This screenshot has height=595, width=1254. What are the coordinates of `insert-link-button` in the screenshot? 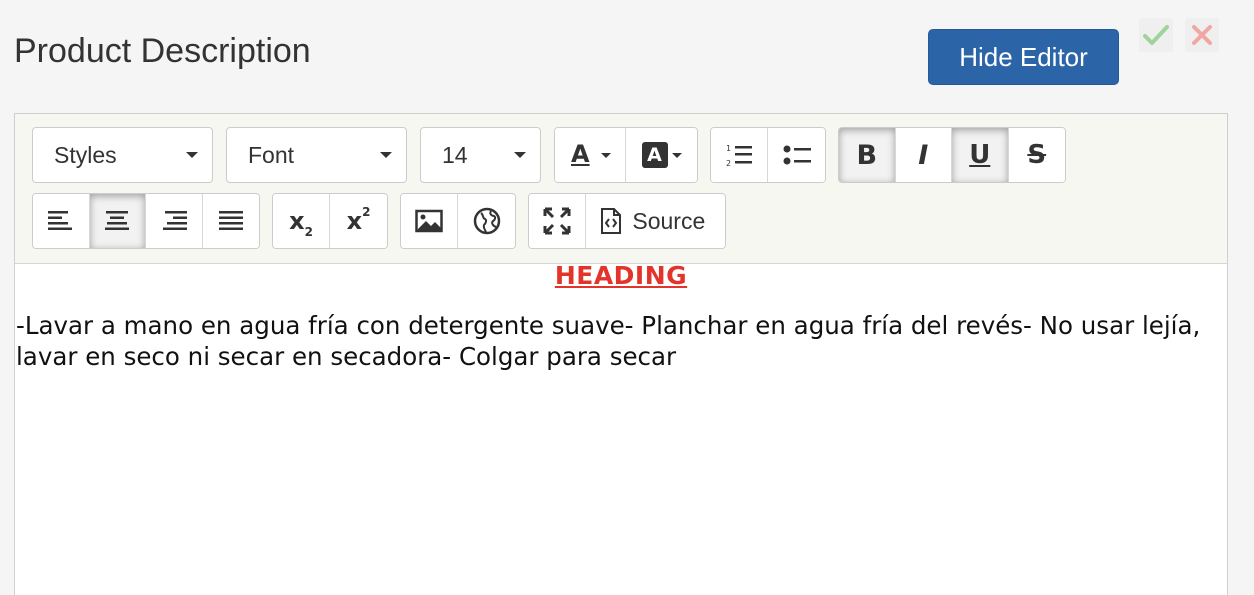 It's located at (486, 221).